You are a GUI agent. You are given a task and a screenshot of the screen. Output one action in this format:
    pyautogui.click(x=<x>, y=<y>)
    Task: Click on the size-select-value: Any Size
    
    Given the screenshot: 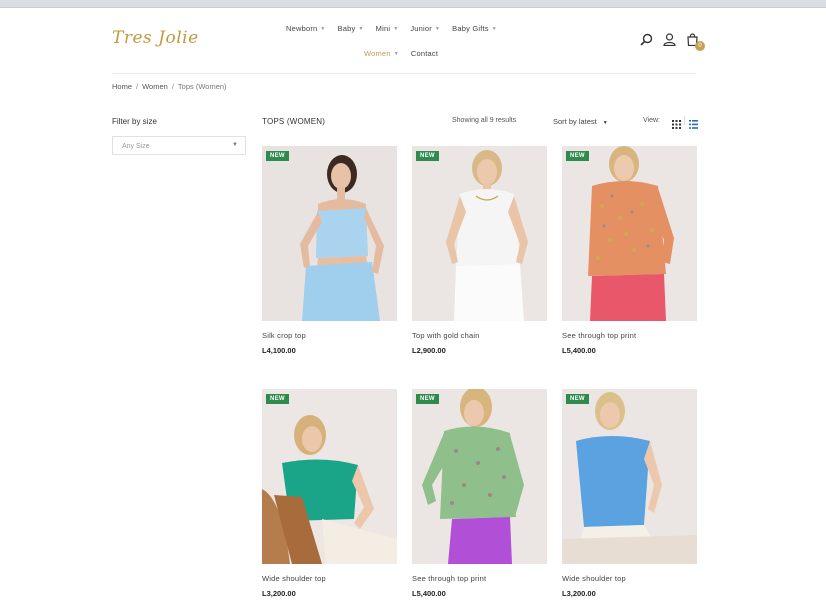 What is the action you would take?
    pyautogui.click(x=136, y=146)
    